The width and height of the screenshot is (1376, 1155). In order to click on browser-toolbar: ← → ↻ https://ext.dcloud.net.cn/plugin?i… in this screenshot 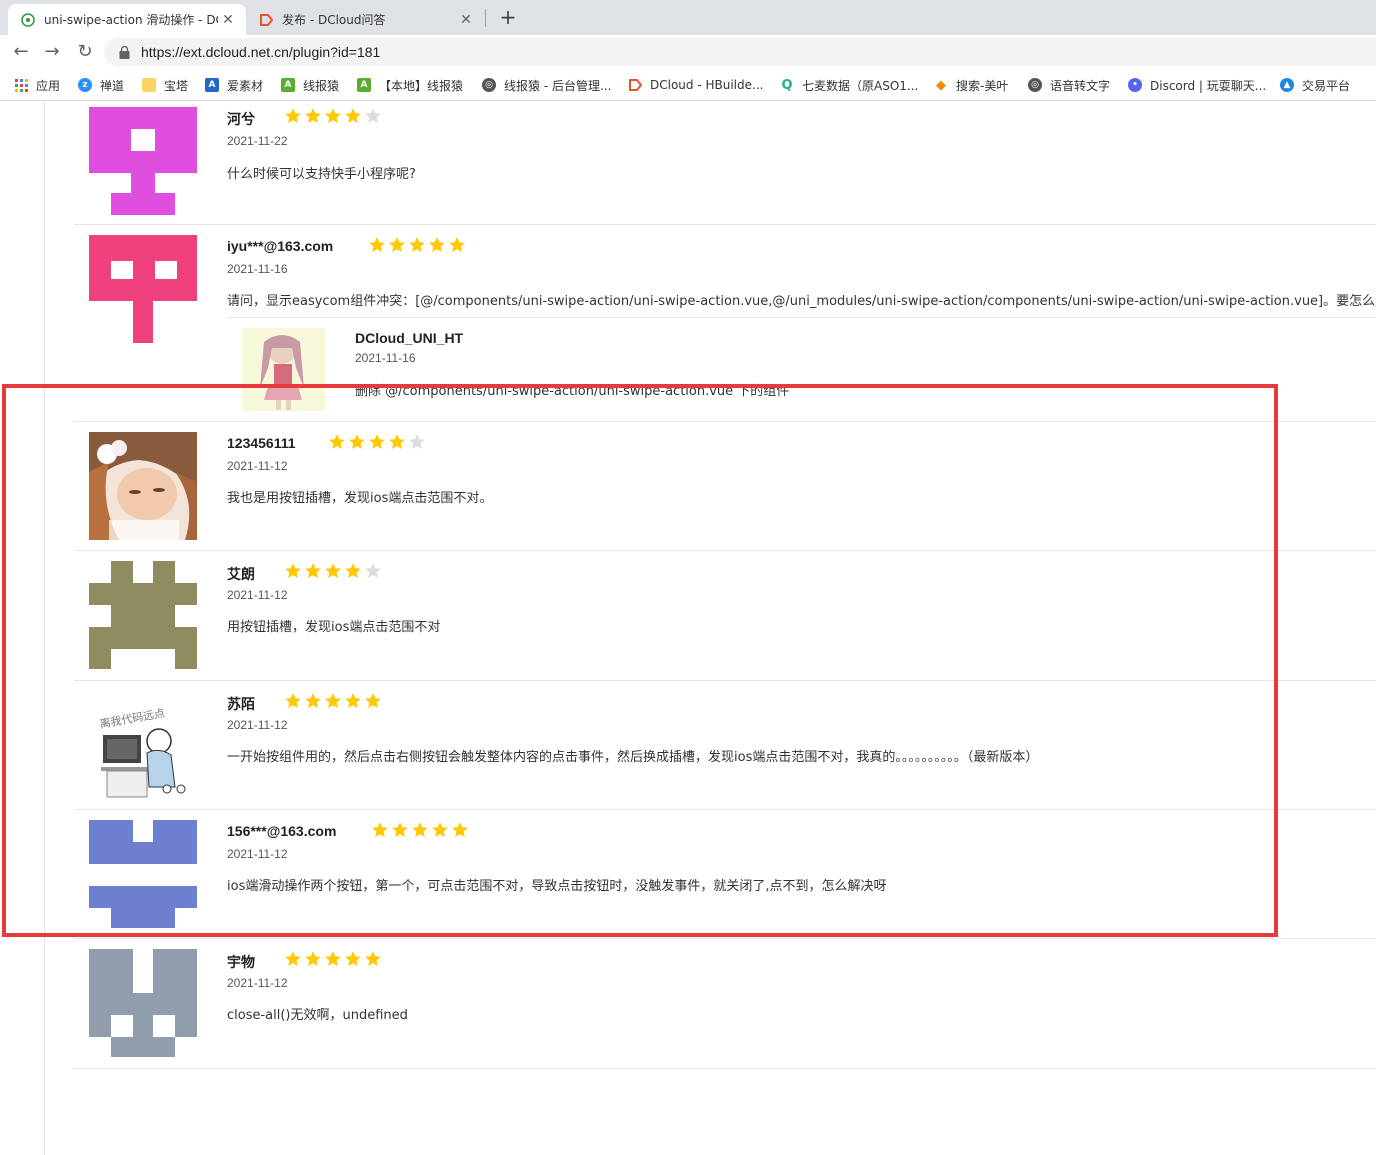, I will do `click(688, 52)`.